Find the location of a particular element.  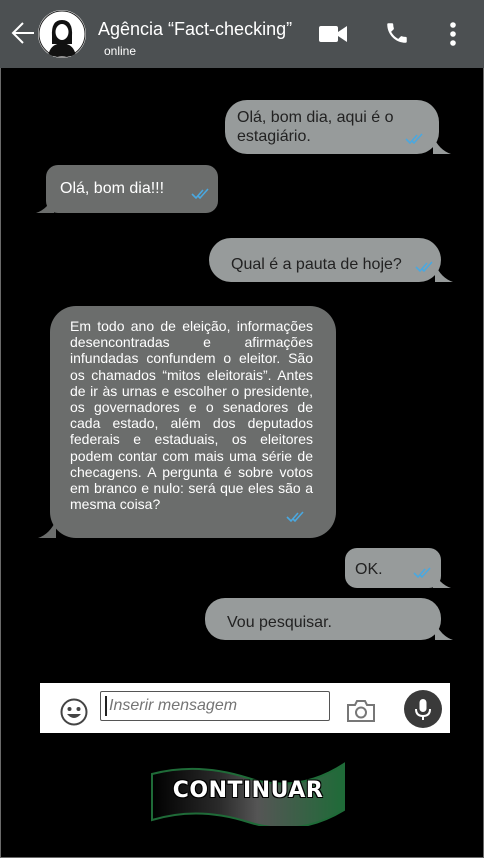

chat-status: online is located at coordinates (120, 51).